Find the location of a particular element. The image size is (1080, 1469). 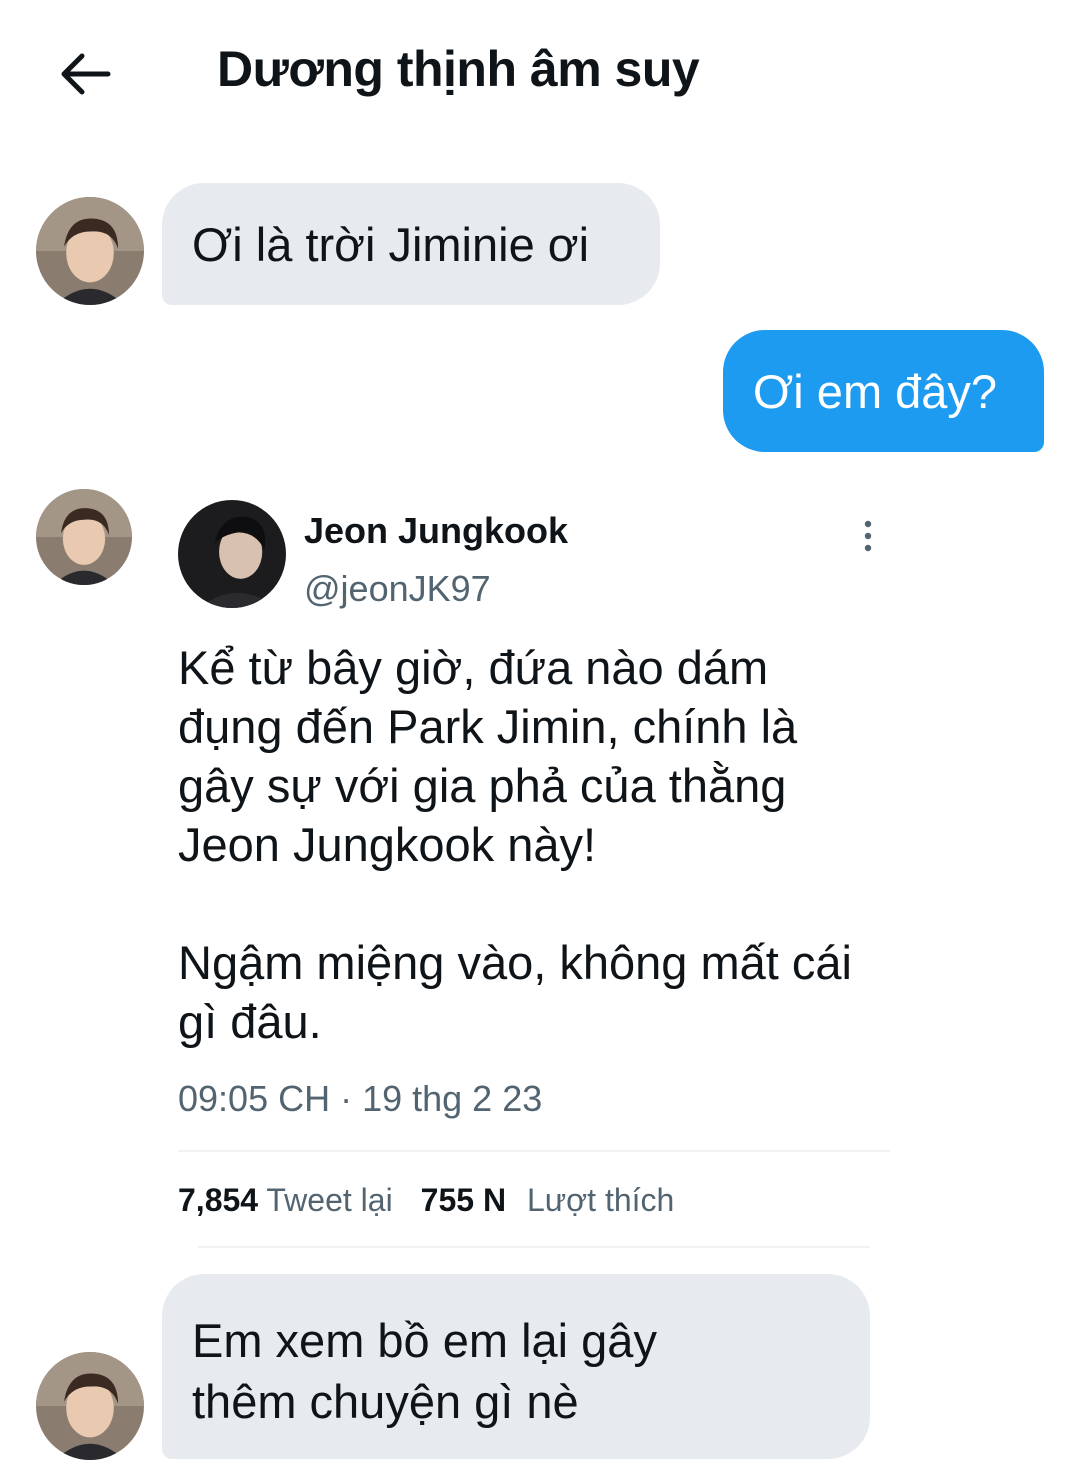

tweet-more-button is located at coordinates (868, 536).